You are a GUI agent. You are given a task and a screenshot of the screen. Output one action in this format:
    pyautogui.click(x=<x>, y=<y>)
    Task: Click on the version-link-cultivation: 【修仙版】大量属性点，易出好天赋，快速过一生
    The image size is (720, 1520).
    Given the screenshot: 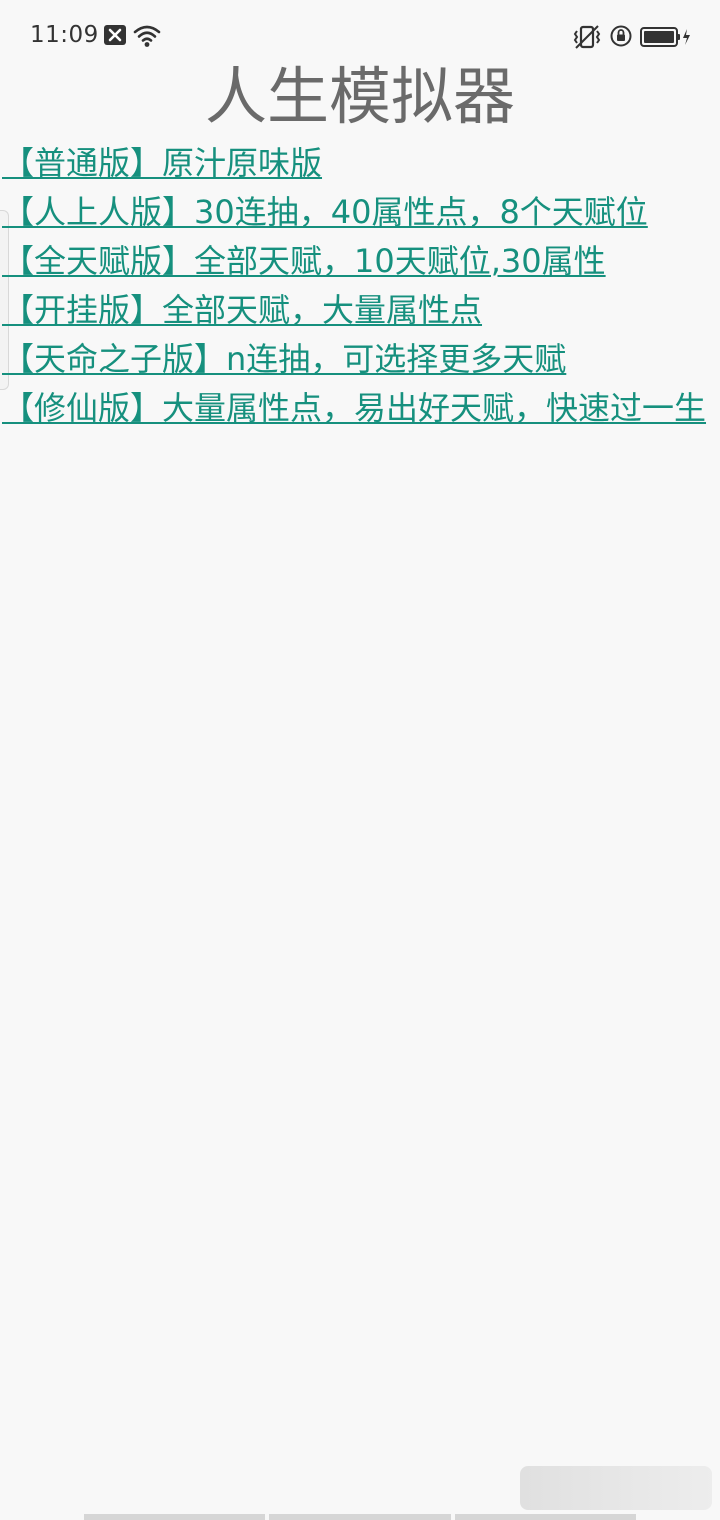 What is the action you would take?
    pyautogui.click(x=360, y=408)
    